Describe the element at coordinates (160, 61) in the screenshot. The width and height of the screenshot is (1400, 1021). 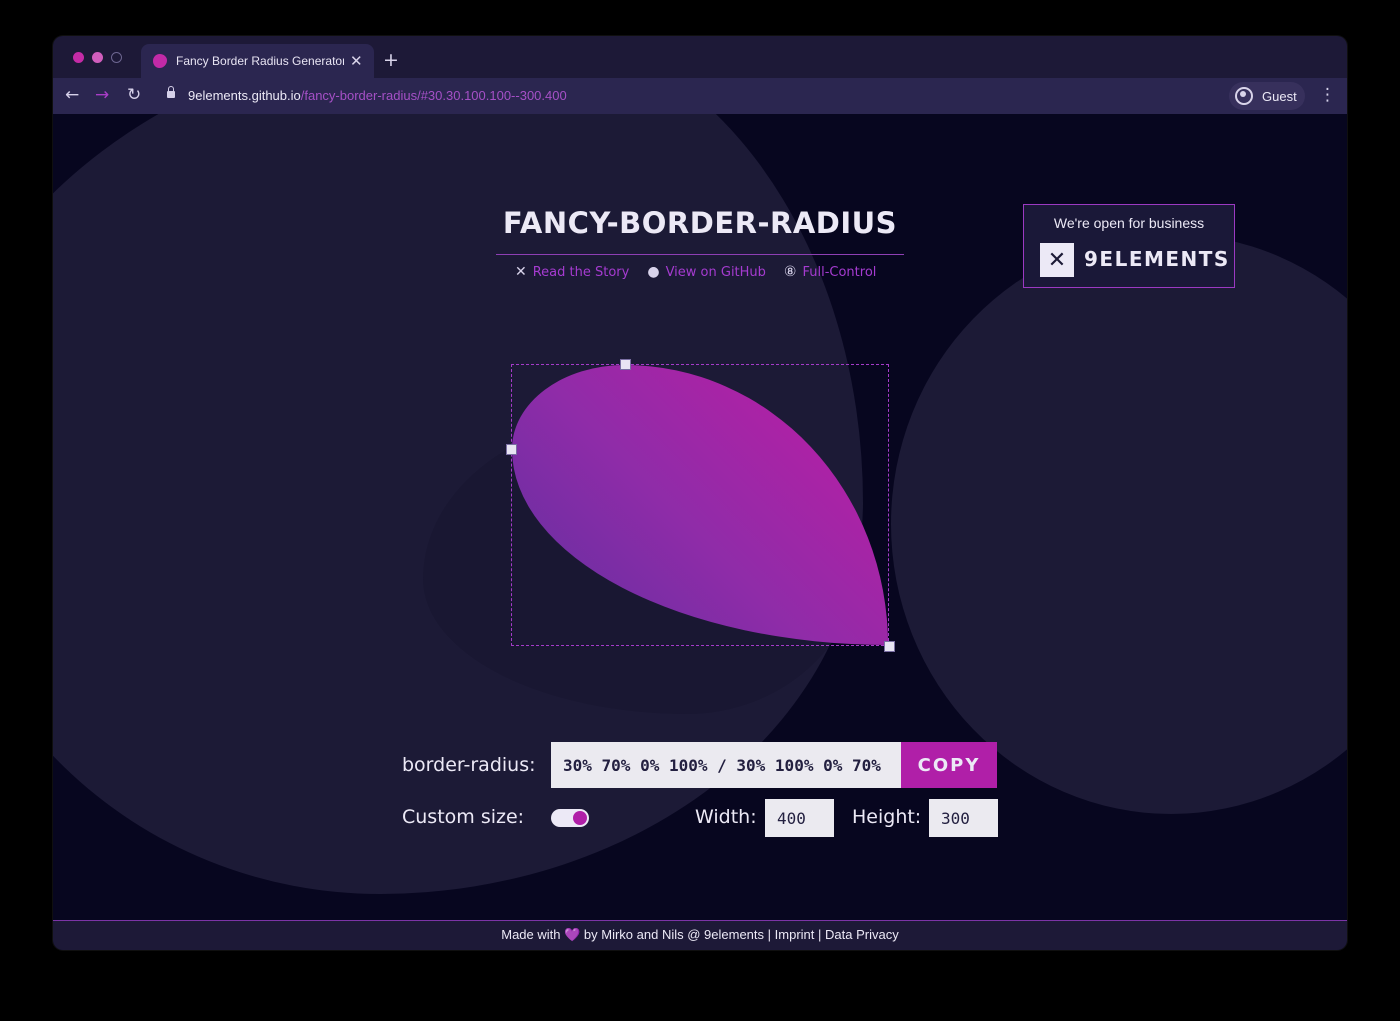
I see `favicon-icon` at that location.